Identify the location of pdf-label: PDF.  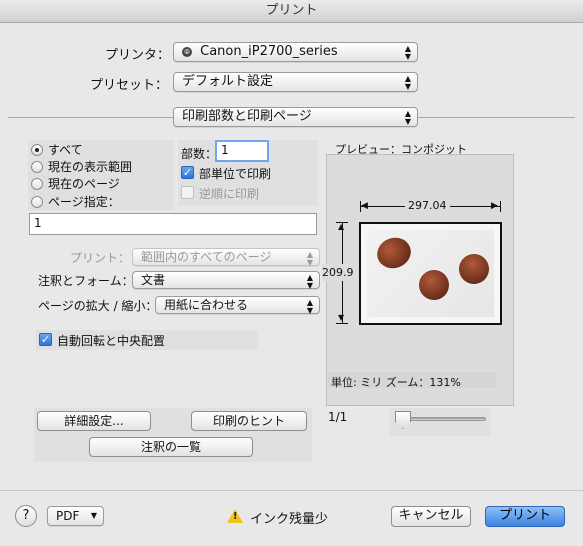
(68, 516).